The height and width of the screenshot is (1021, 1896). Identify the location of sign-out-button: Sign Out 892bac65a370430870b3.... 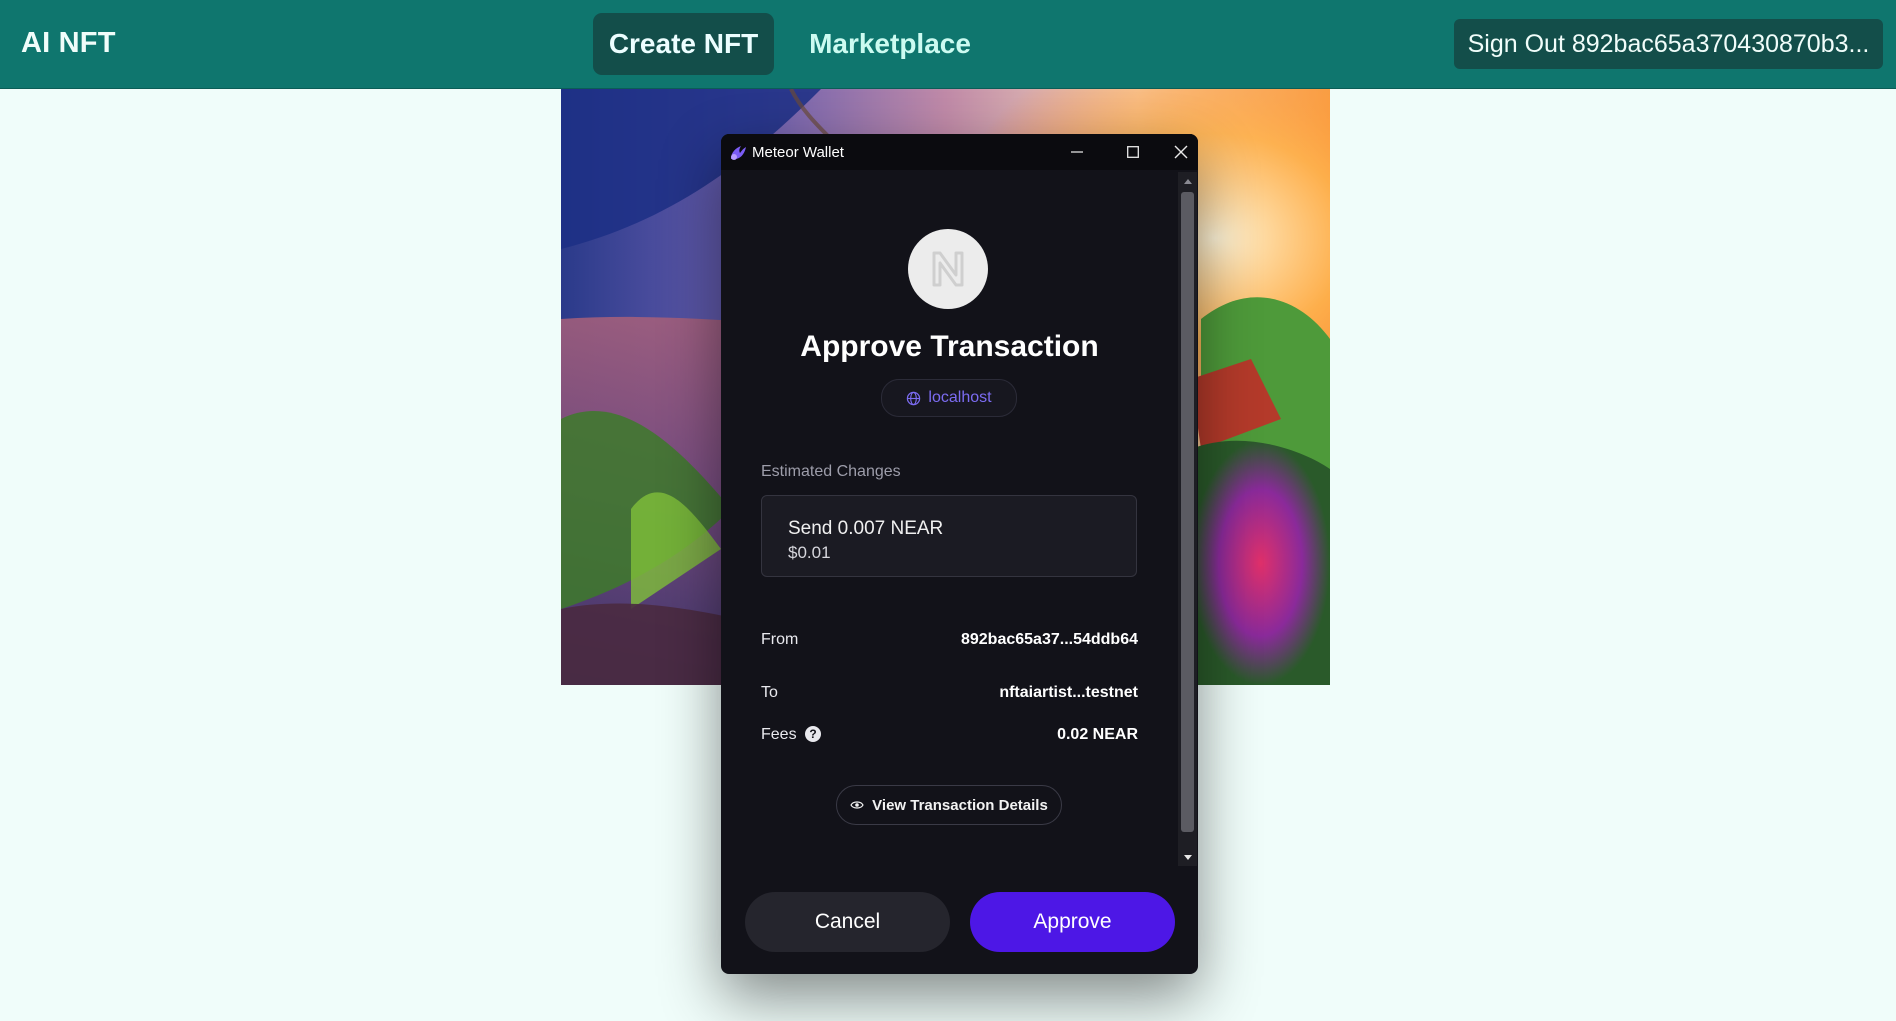
(1668, 44).